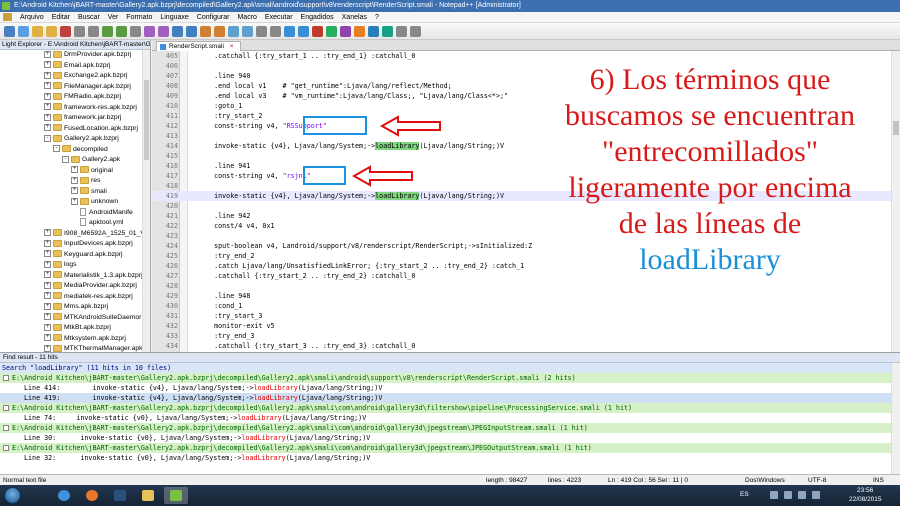 The width and height of the screenshot is (900, 506). What do you see at coordinates (377, 17) in the screenshot?
I see `menu-item: ?` at bounding box center [377, 17].